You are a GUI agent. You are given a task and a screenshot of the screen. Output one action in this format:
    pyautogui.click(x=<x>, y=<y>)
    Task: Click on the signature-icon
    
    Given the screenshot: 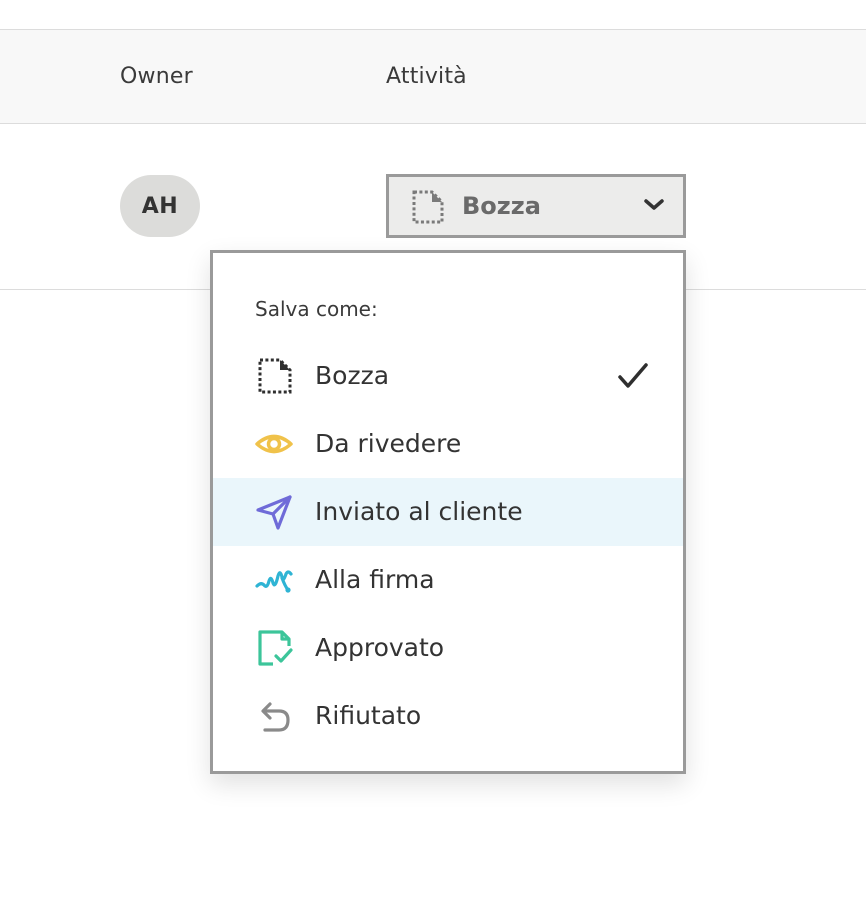 What is the action you would take?
    pyautogui.click(x=274, y=581)
    